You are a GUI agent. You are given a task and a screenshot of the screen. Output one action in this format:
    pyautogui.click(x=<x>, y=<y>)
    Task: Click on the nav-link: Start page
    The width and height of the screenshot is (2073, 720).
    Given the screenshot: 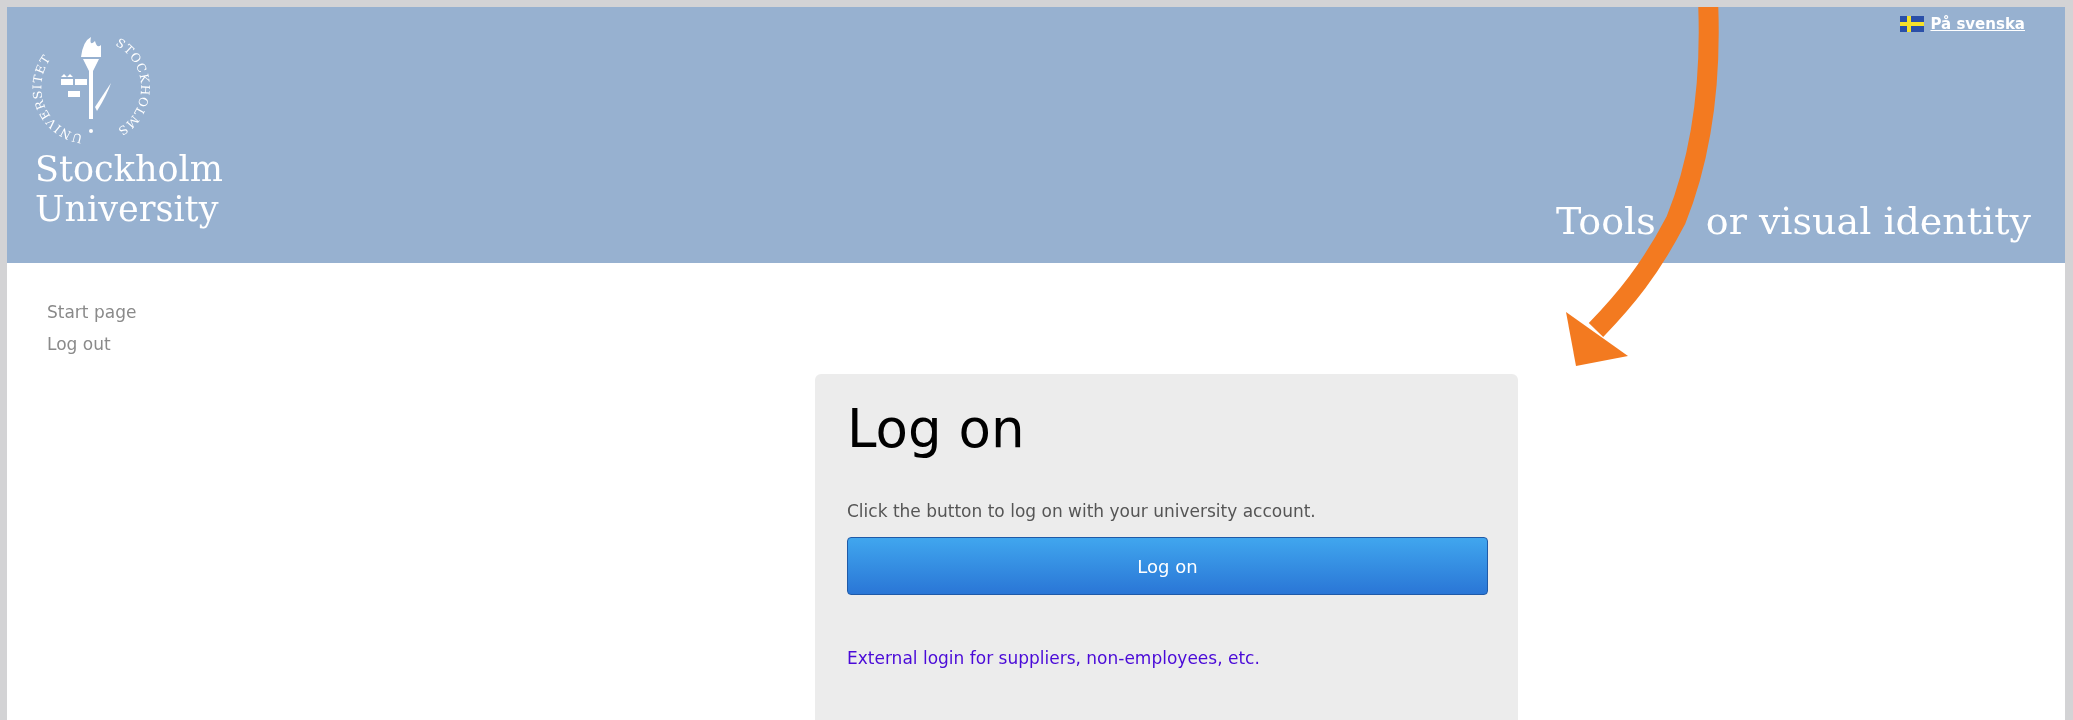 What is the action you would take?
    pyautogui.click(x=431, y=312)
    